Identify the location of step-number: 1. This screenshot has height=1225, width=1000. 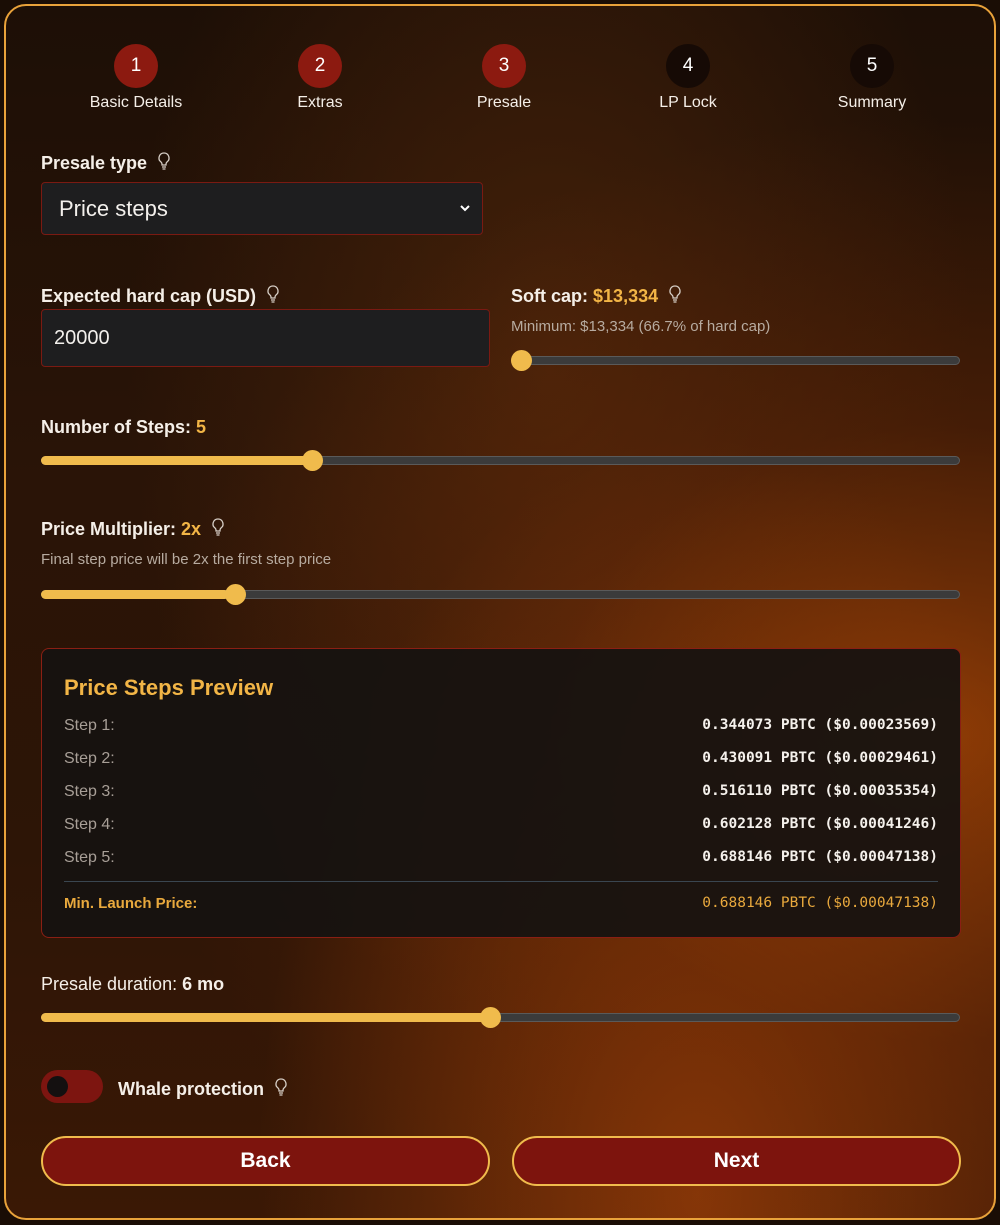
(136, 66).